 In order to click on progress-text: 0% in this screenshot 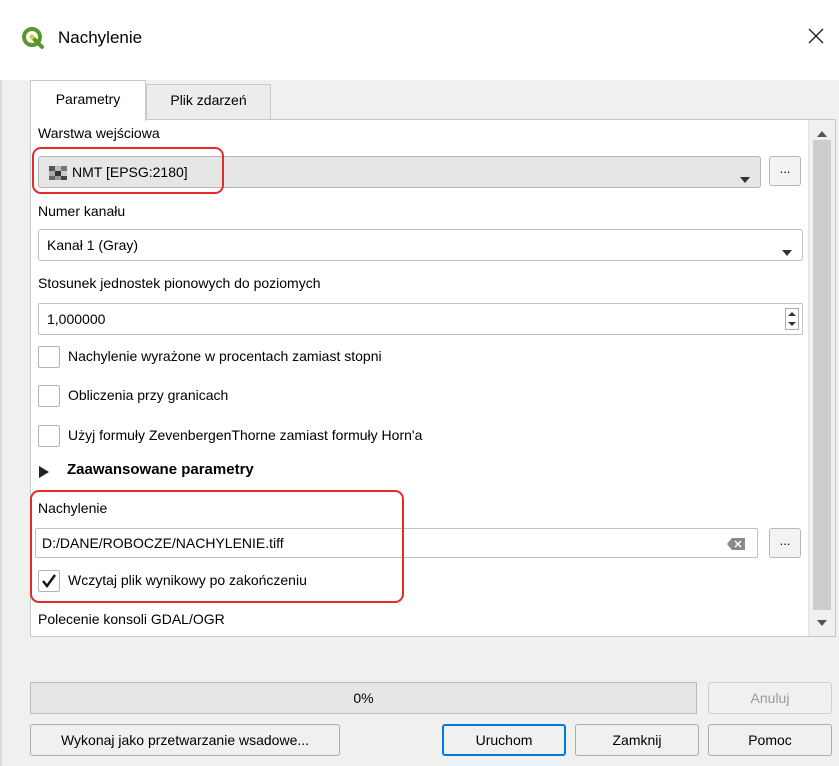, I will do `click(363, 698)`.